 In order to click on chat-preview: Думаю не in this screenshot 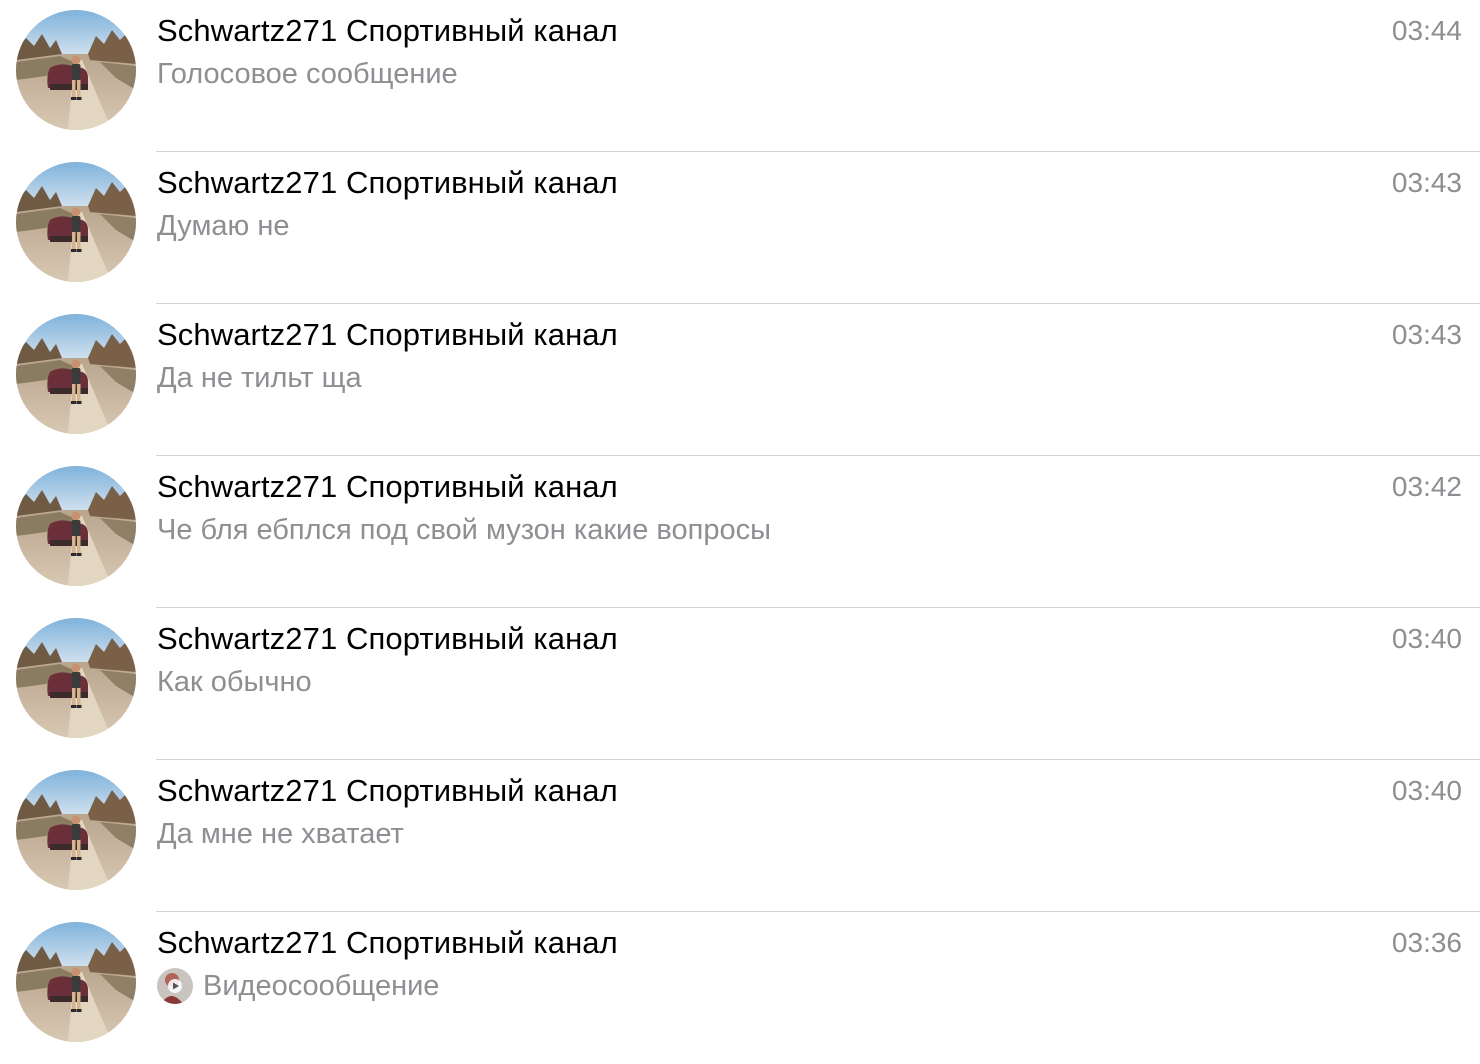, I will do `click(223, 226)`.